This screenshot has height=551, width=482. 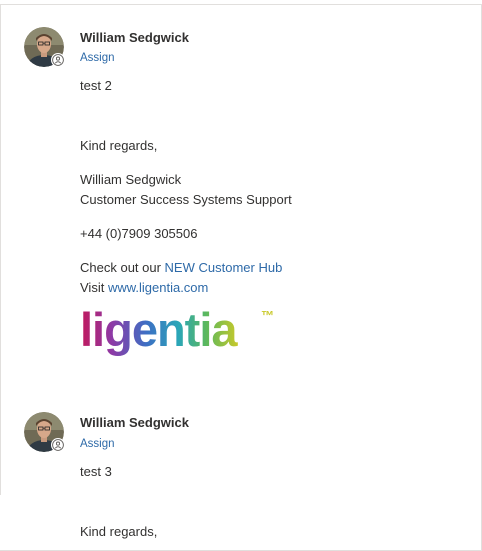 I want to click on ligentia-logo: ligentia ™, so click(x=177, y=331).